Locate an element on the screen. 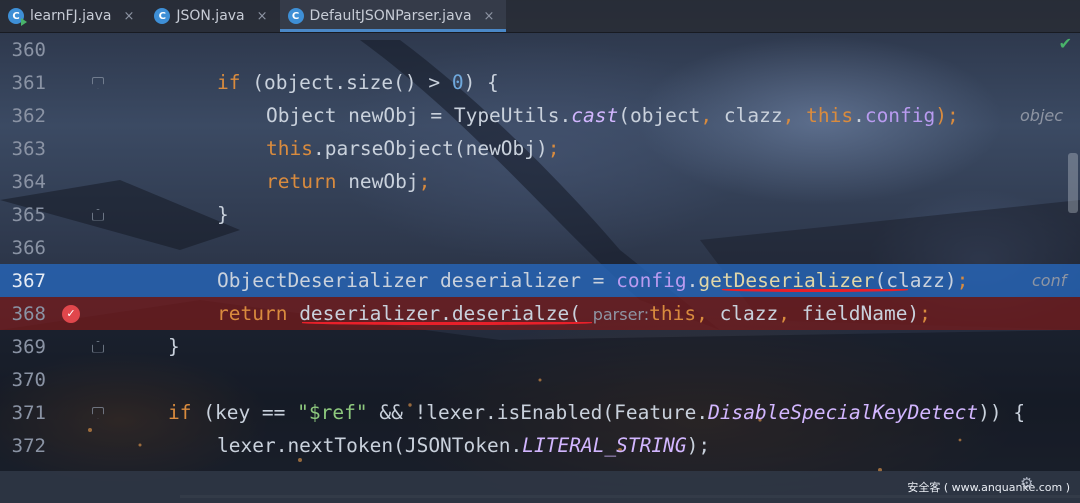 This screenshot has height=503, width=1080. vertical-scrollbar-thumb is located at coordinates (1073, 183).